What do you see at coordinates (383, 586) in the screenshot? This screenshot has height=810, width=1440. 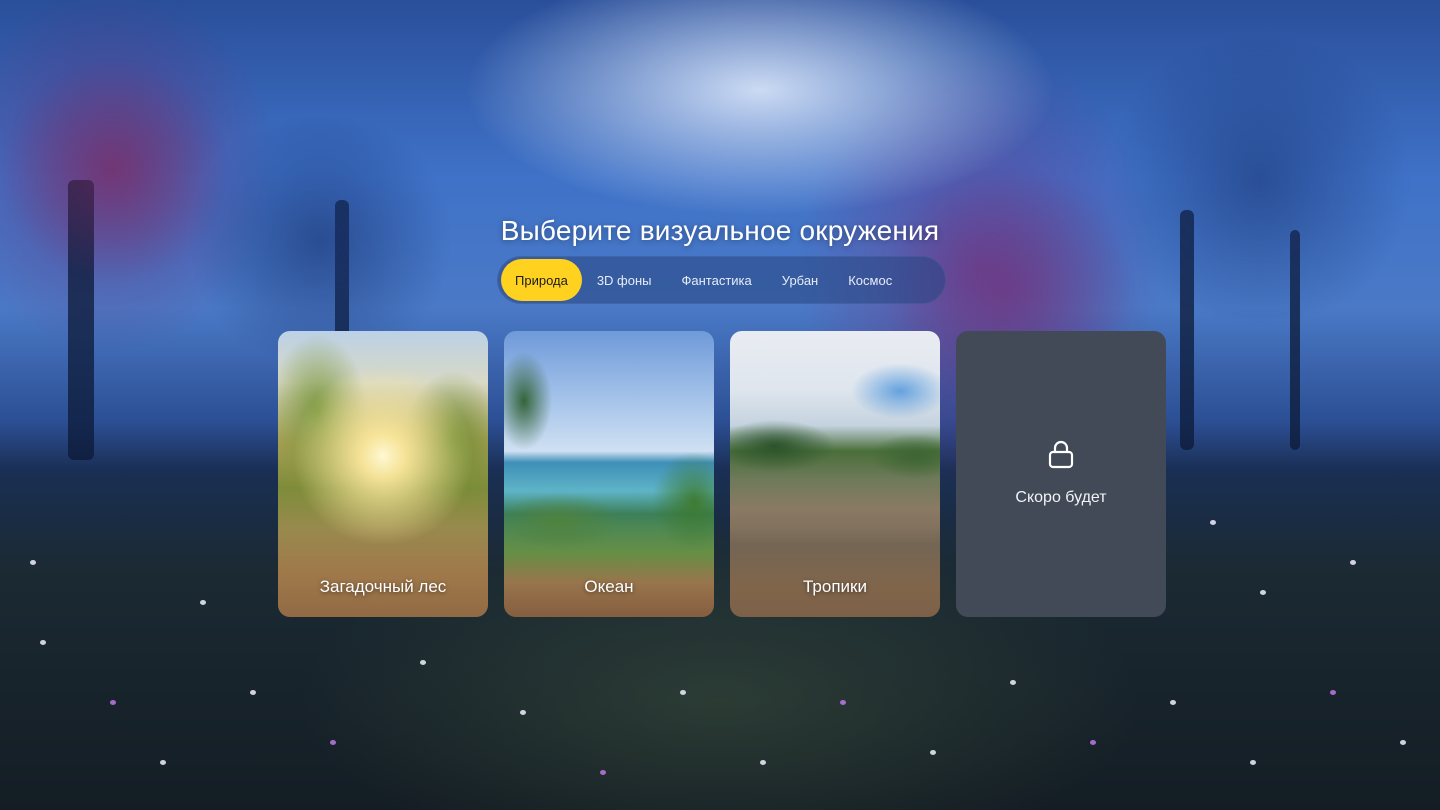 I see `card-label: Загадочный лес` at bounding box center [383, 586].